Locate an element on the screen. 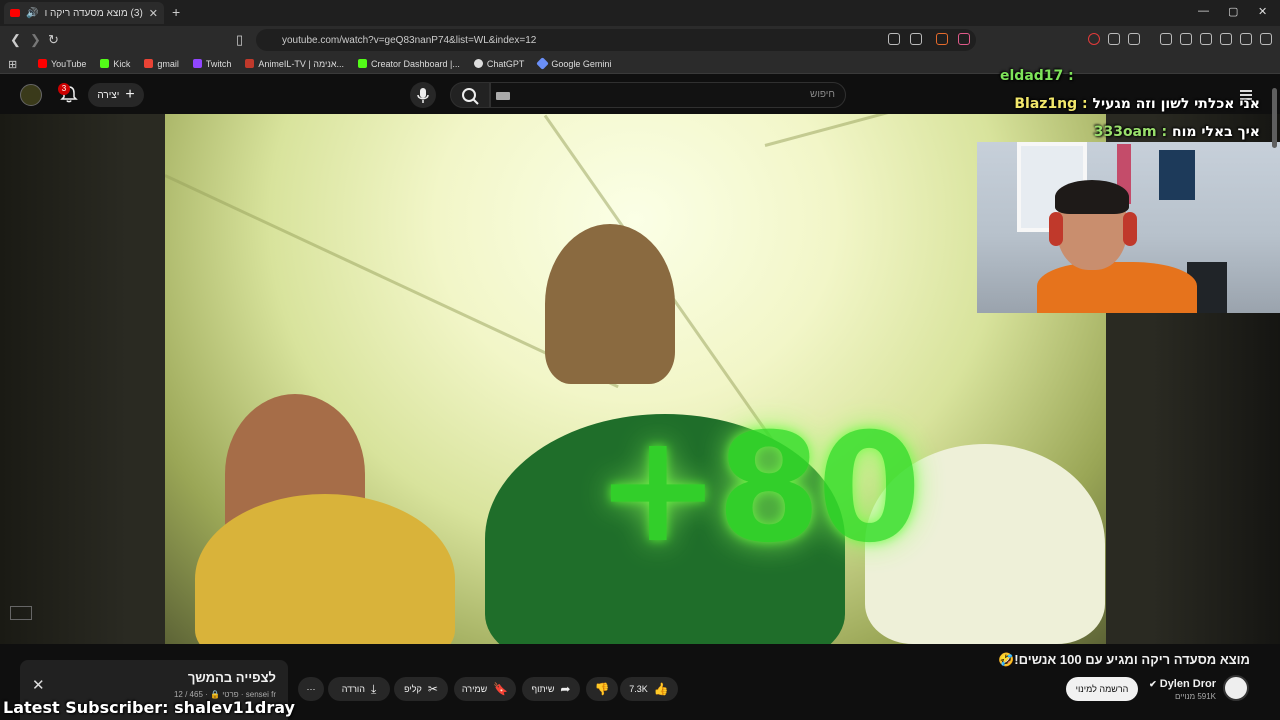  share-button: שיתוף ➦ is located at coordinates (551, 689).